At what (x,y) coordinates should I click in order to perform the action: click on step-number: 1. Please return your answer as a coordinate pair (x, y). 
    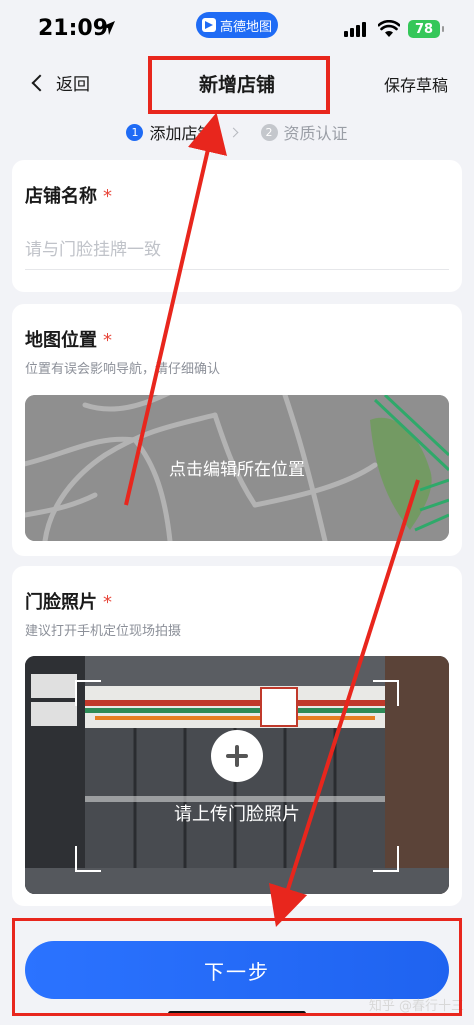
    Looking at the image, I should click on (135, 132).